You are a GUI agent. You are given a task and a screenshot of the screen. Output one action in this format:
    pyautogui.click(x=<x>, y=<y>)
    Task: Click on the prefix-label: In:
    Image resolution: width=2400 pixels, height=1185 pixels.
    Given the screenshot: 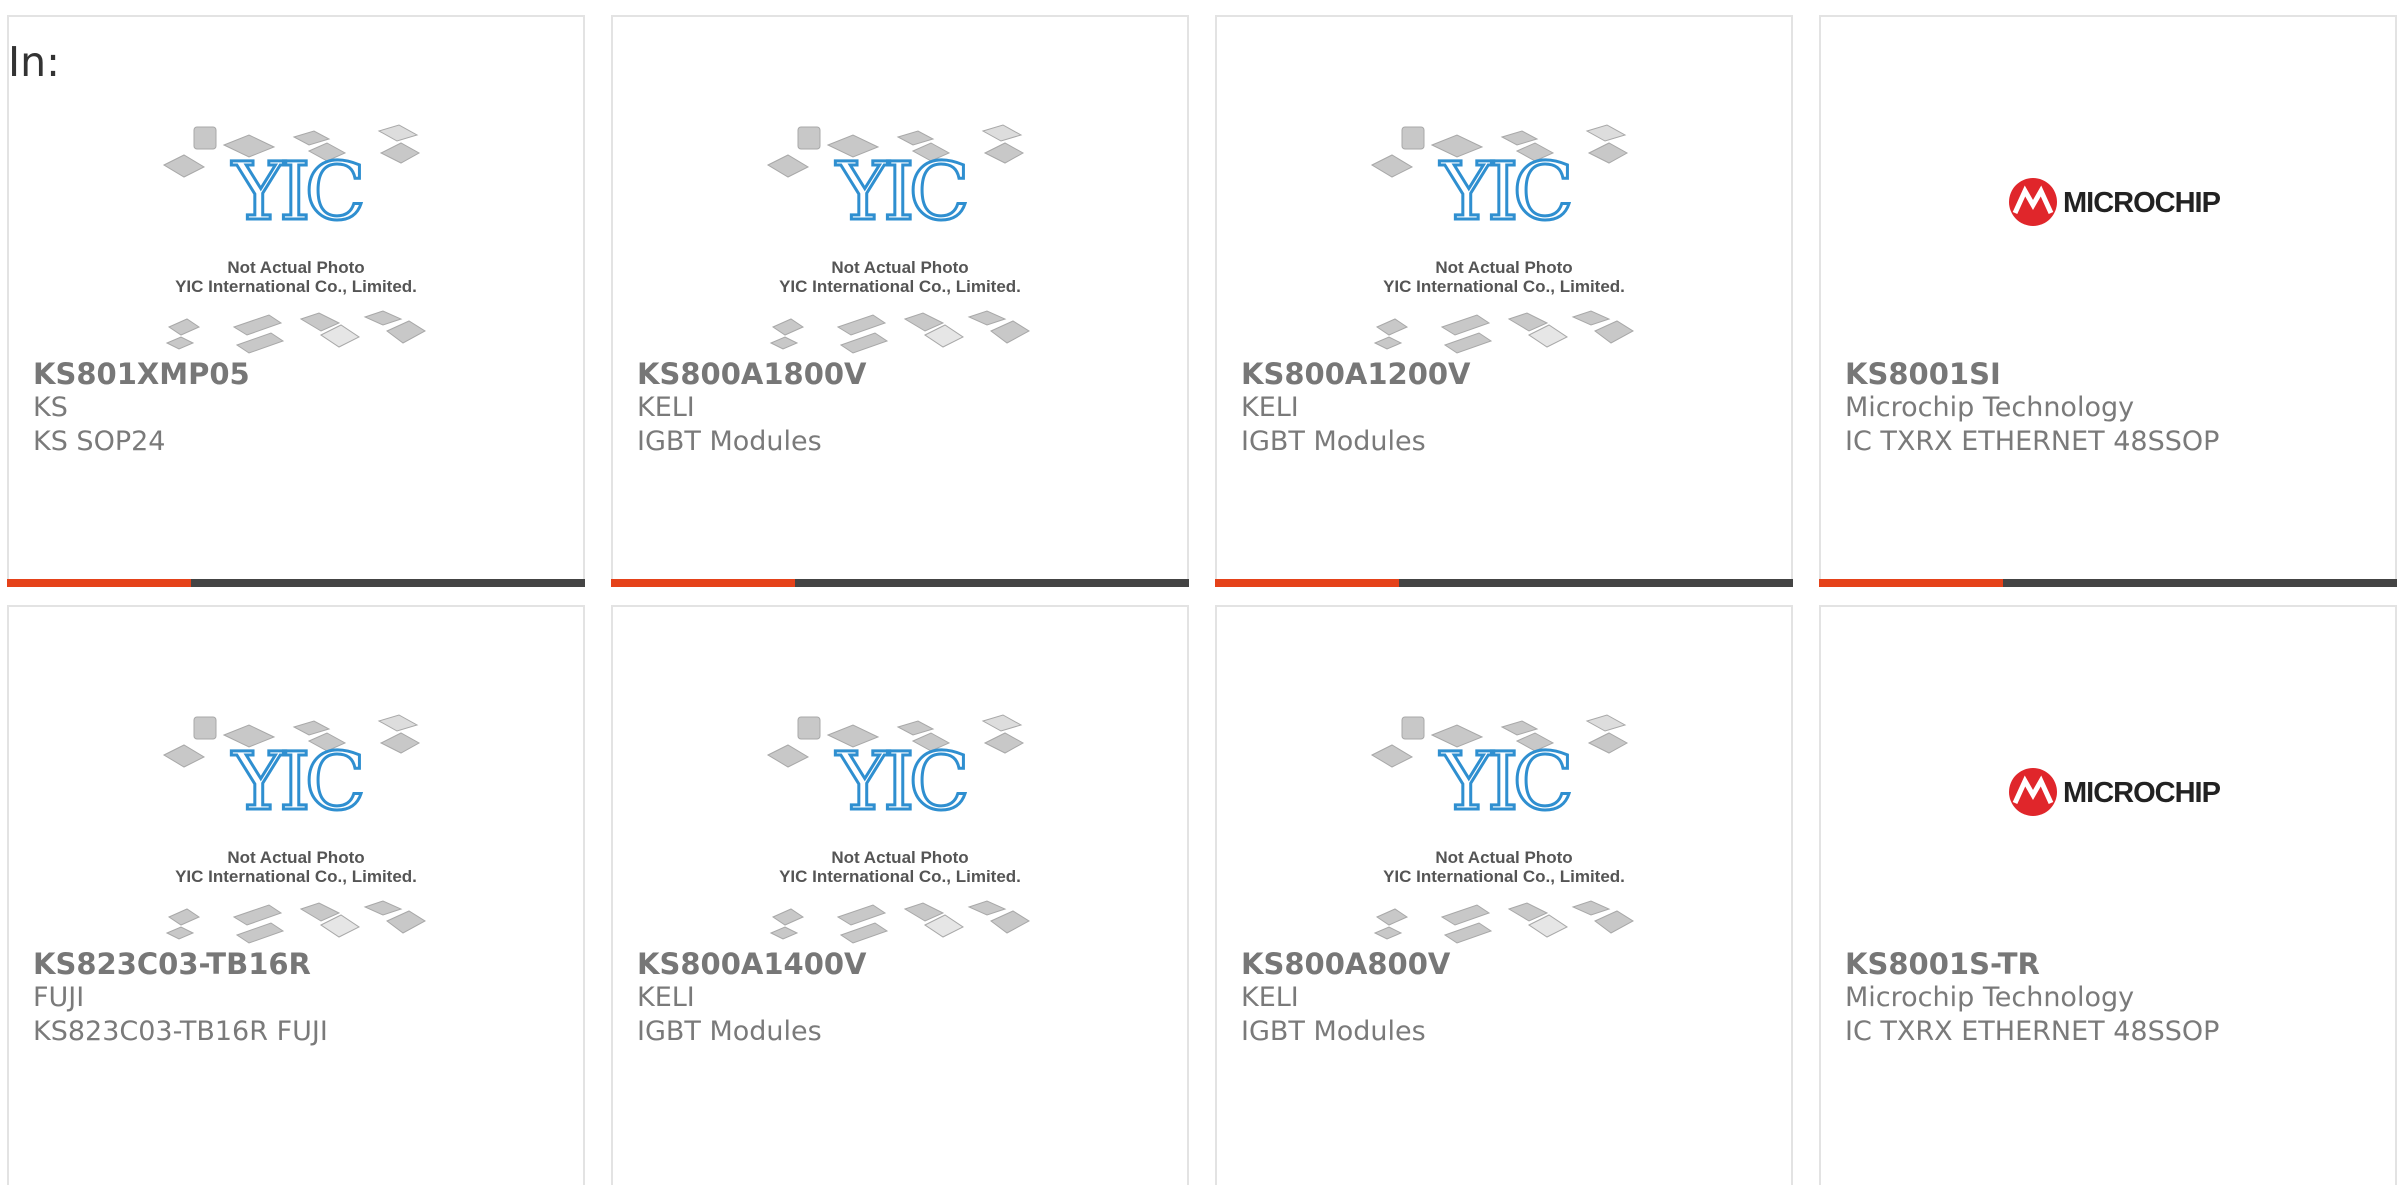 What is the action you would take?
    pyautogui.click(x=34, y=62)
    